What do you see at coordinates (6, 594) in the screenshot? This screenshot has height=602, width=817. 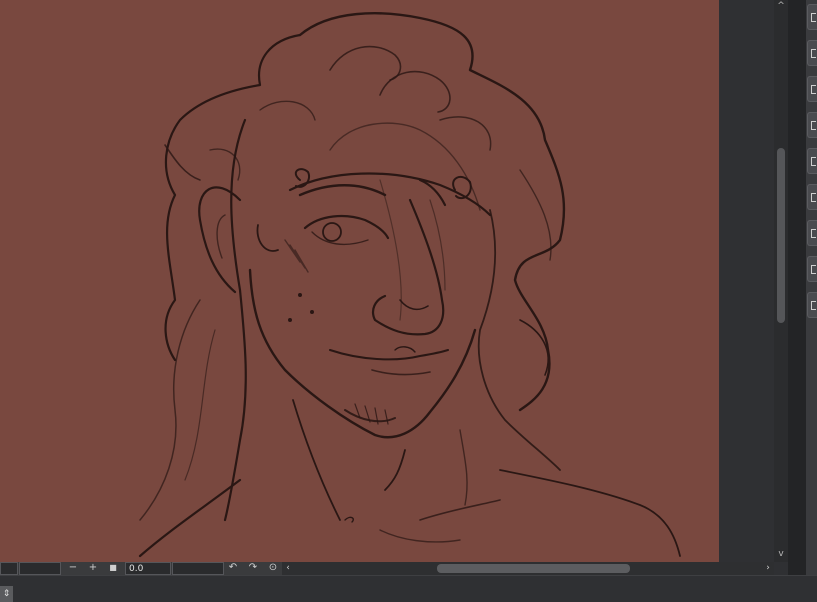 I see `panel-toggle-icon: ⇕` at bounding box center [6, 594].